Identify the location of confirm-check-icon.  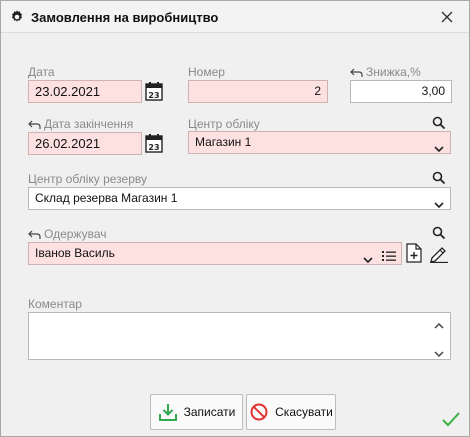
(451, 420).